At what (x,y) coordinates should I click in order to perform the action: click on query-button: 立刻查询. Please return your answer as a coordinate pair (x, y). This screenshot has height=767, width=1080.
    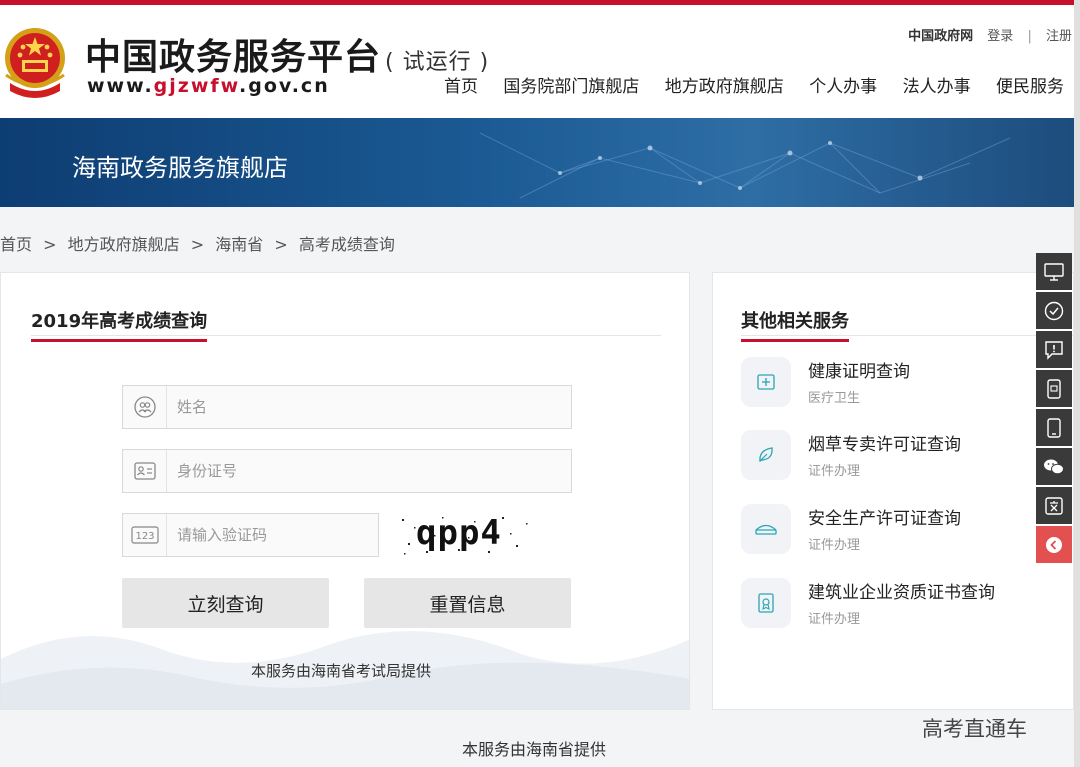
    Looking at the image, I should click on (225, 603).